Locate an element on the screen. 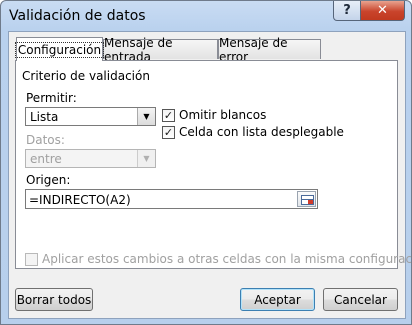 This screenshot has width=412, height=325. ignore-blank-label: Omitir blancos is located at coordinates (223, 115).